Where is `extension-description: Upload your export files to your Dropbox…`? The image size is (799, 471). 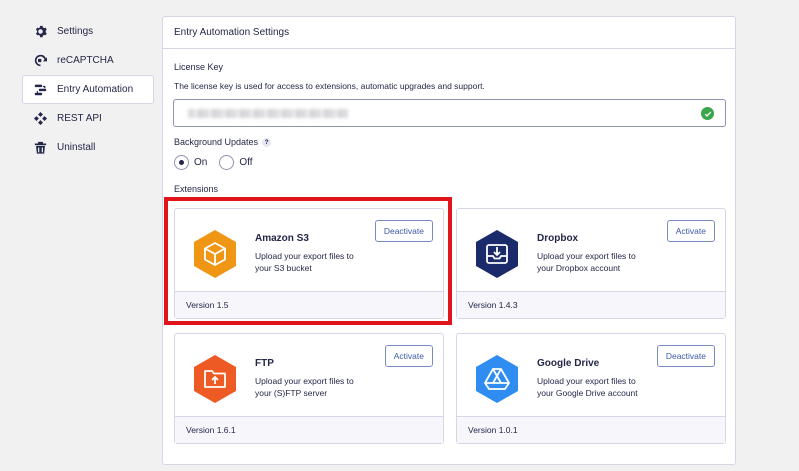
extension-description: Upload your export files to your Dropbox… is located at coordinates (586, 262).